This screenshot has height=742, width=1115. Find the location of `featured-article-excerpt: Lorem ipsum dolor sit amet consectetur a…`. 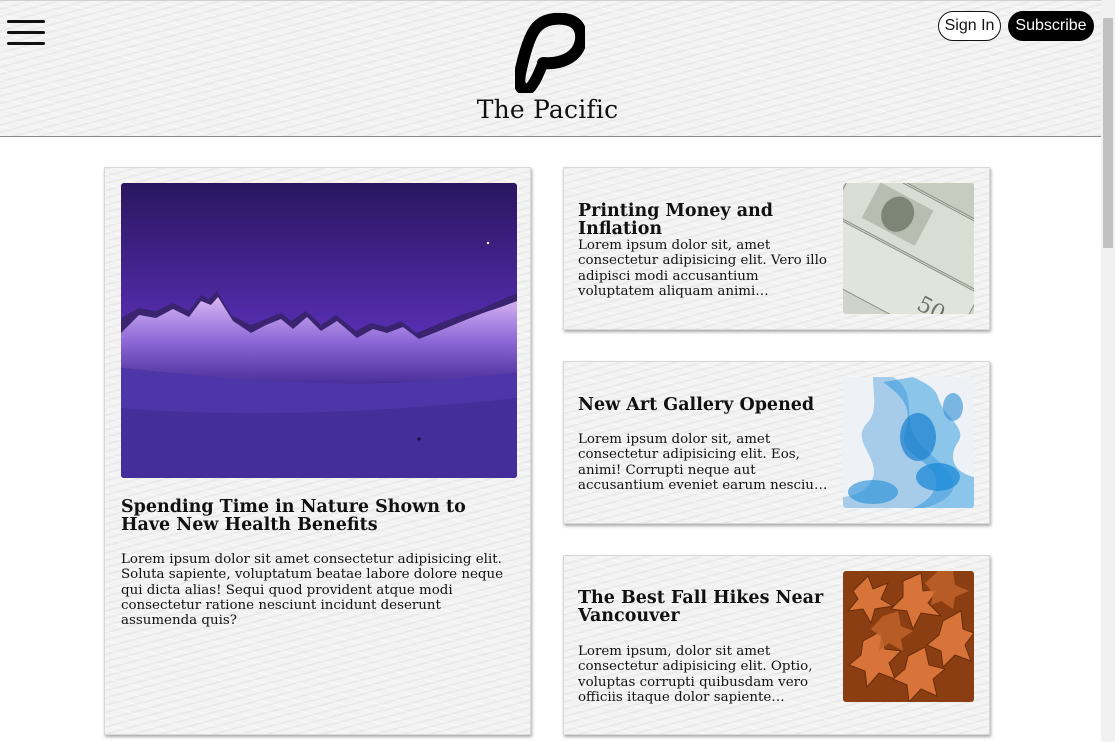

featured-article-excerpt: Lorem ipsum dolor sit amet consectetur a… is located at coordinates (312, 590).